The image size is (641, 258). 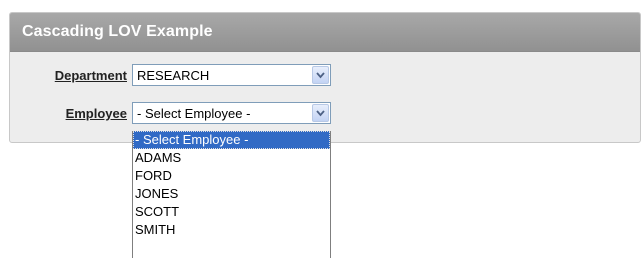 I want to click on region-header: Cascading LOV Example, so click(x=325, y=32).